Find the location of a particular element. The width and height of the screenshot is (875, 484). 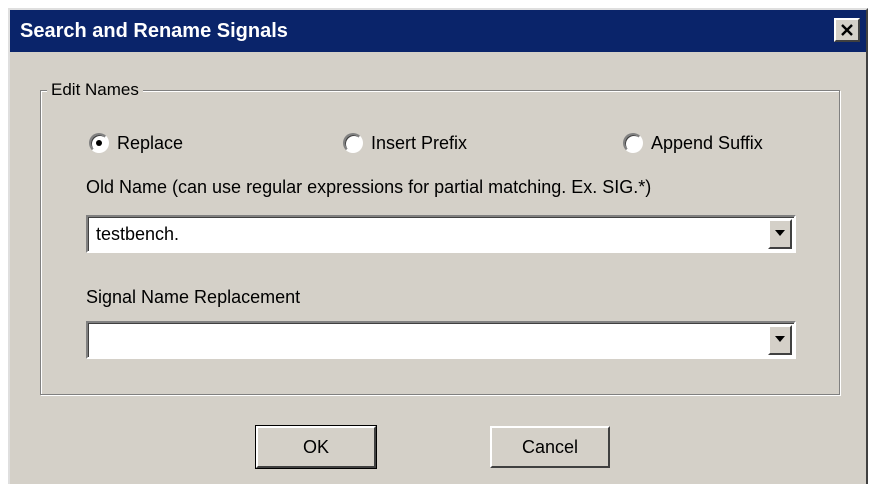

title-bar: Search and Rename Signals is located at coordinates (438, 31).